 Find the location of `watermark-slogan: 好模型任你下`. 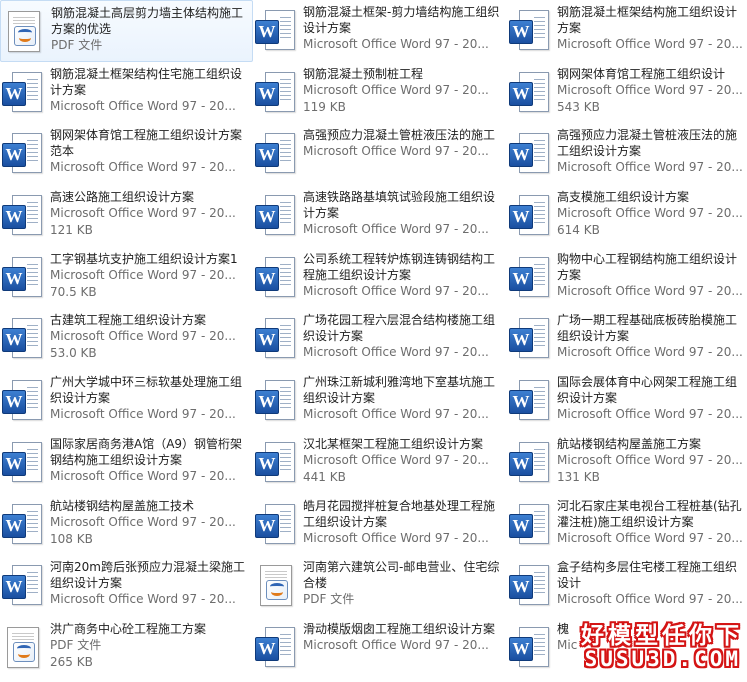

watermark-slogan: 好模型任你下 is located at coordinates (662, 636).